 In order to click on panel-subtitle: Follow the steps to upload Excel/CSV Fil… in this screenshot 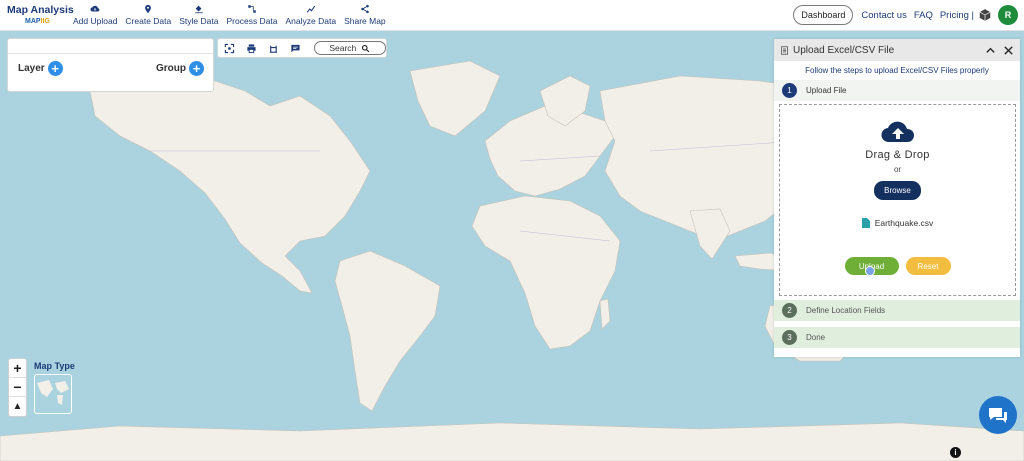, I will do `click(897, 70)`.